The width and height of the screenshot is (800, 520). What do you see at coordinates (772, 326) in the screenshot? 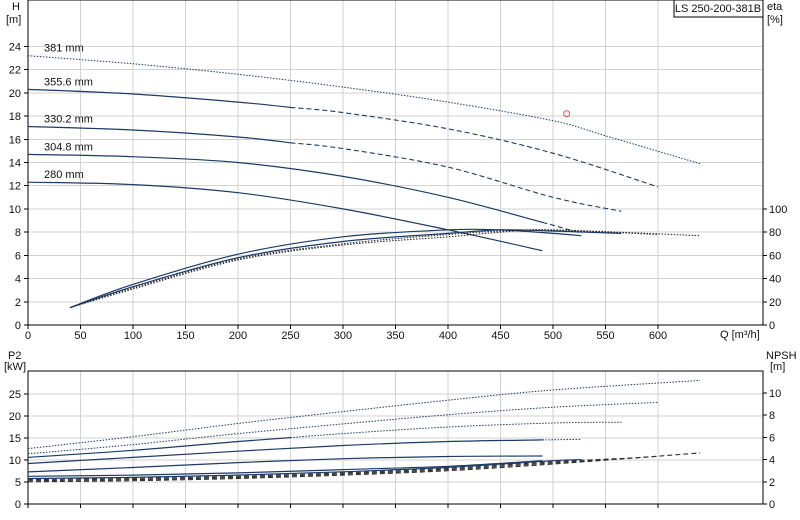
I see `top-y-right-tick-label: 0` at bounding box center [772, 326].